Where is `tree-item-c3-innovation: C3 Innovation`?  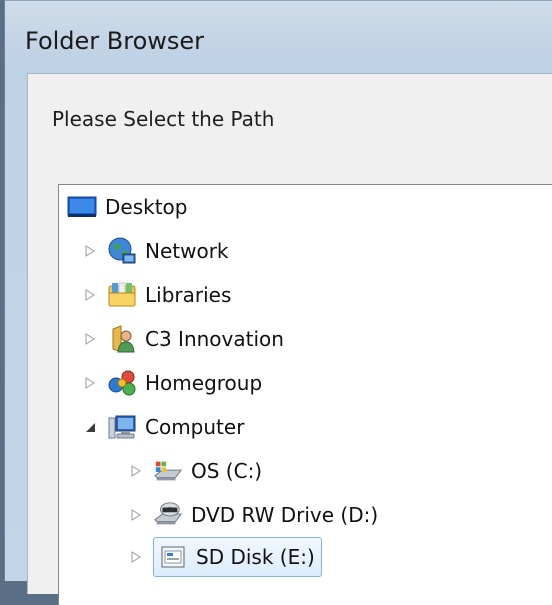
tree-item-c3-innovation: C3 Innovation is located at coordinates (183, 339).